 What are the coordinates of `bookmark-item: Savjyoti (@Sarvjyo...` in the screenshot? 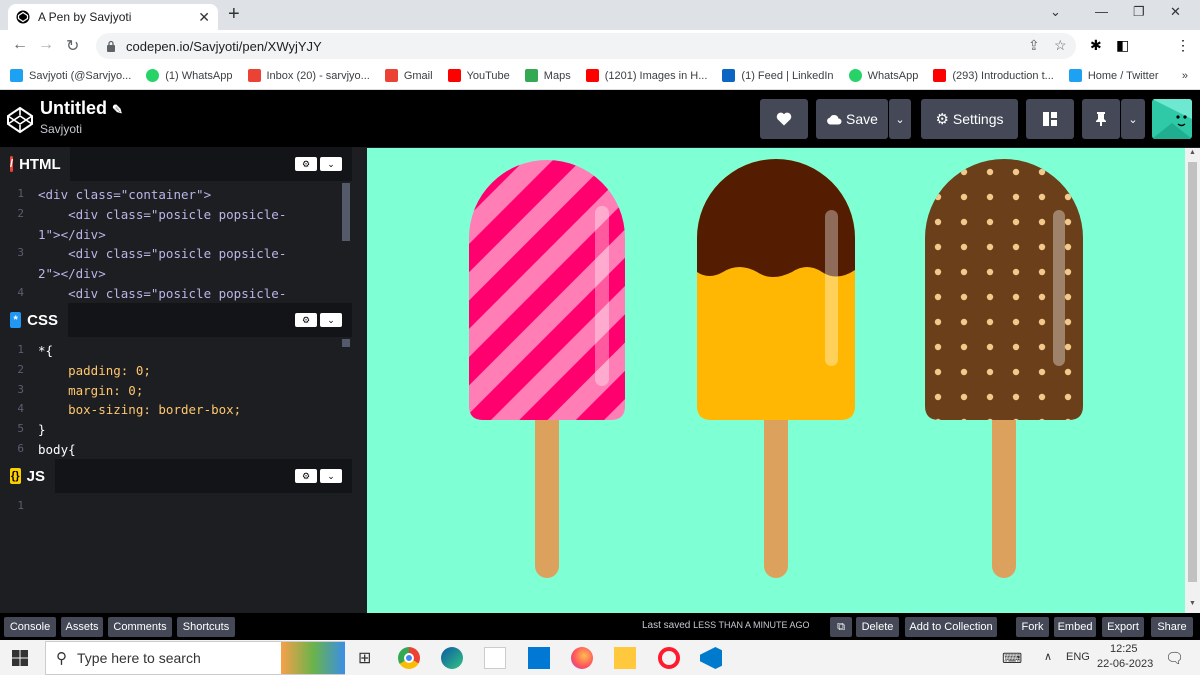 It's located at (70, 75).